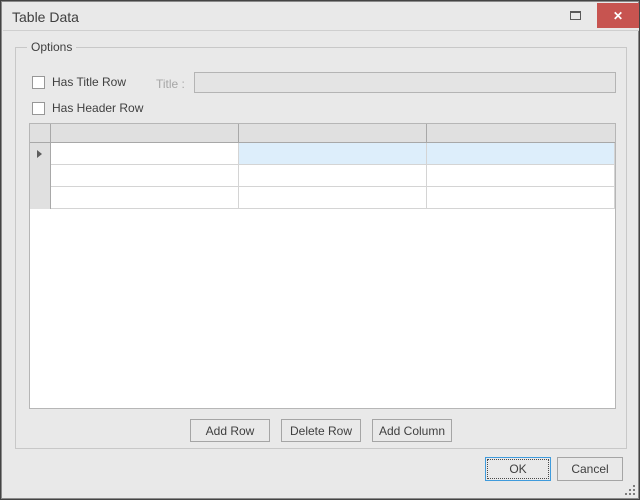  I want to click on grid-empty-area, so click(322, 208).